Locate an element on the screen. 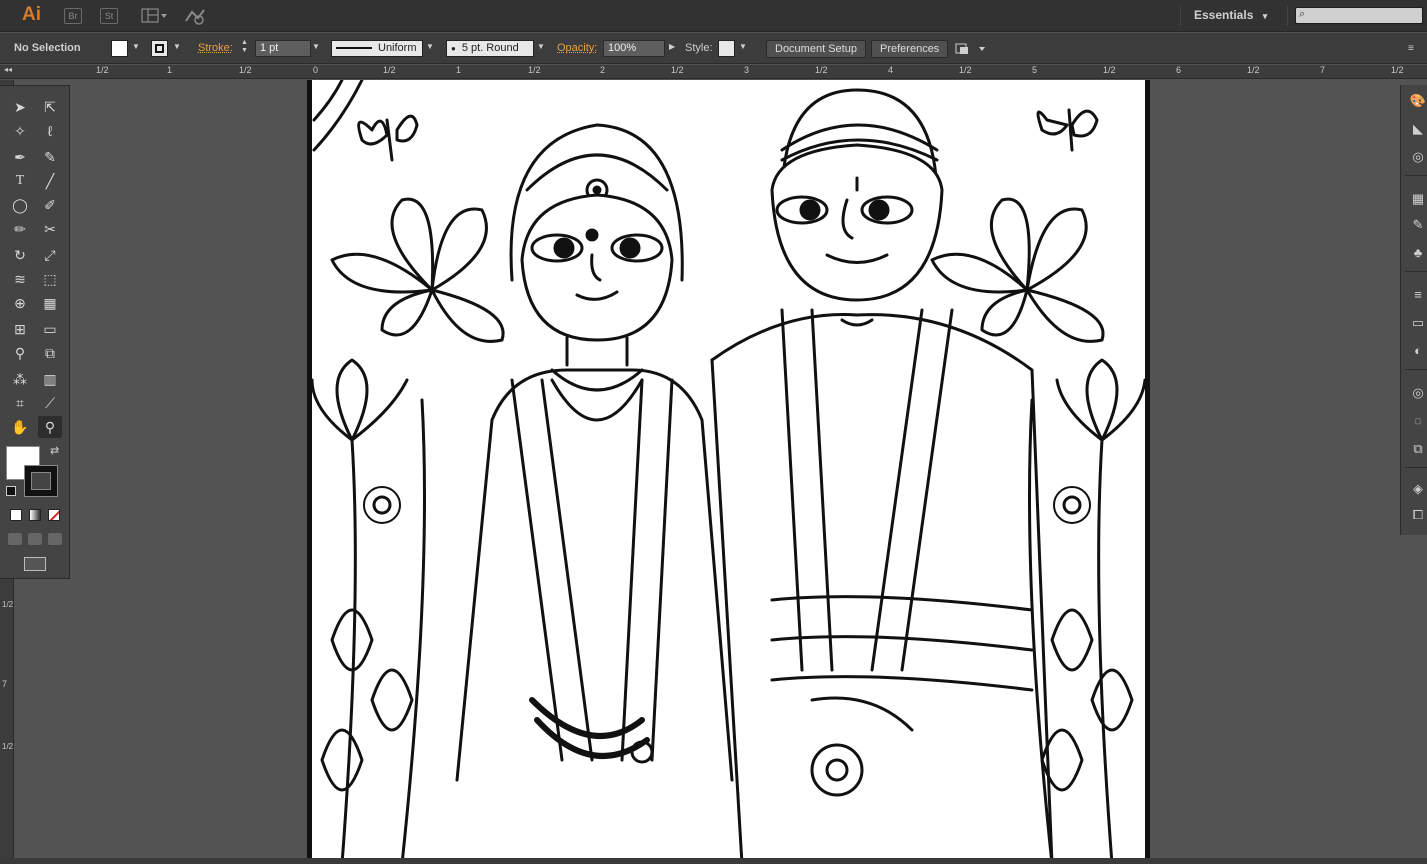 Image resolution: width=1427 pixels, height=864 pixels. line-segment-tool-icon: ╱ is located at coordinates (50, 181).